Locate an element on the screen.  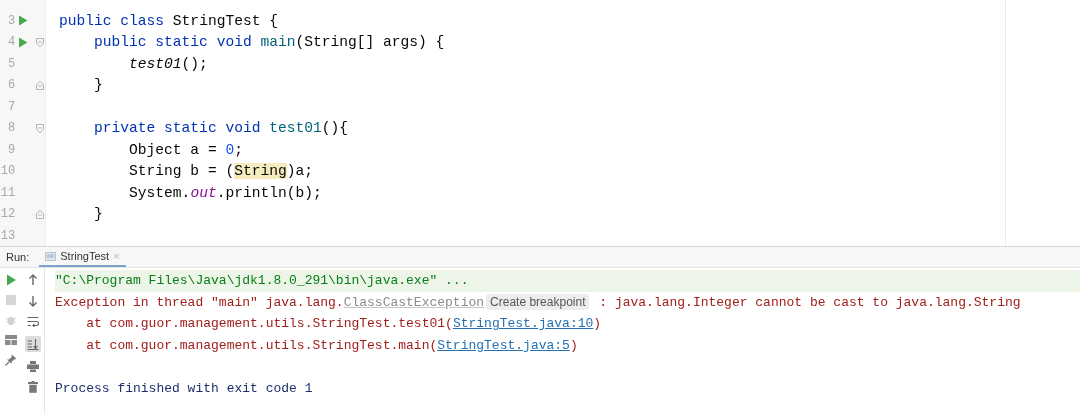
line-number: 6 is located at coordinates (11, 85).